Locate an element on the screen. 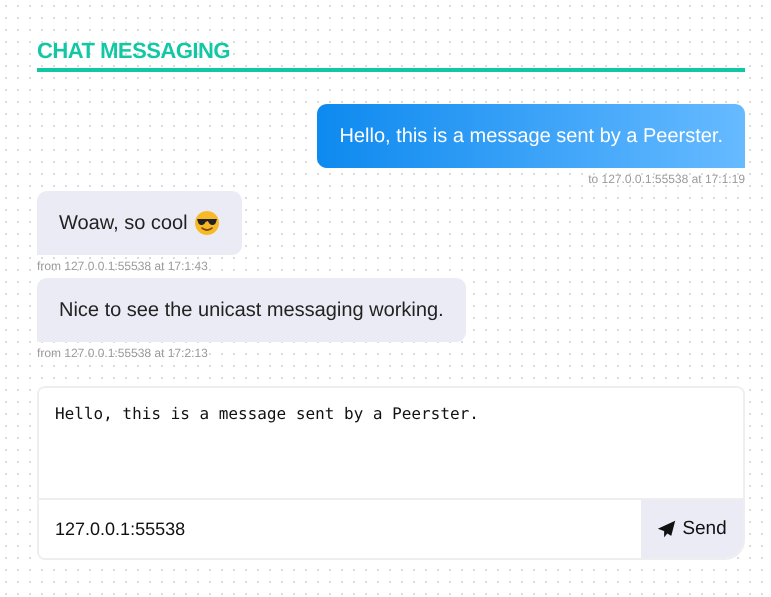 Image resolution: width=771 pixels, height=597 pixels. message-meta: from 127.0.0.1:55538 at 17:1:43 is located at coordinates (122, 266).